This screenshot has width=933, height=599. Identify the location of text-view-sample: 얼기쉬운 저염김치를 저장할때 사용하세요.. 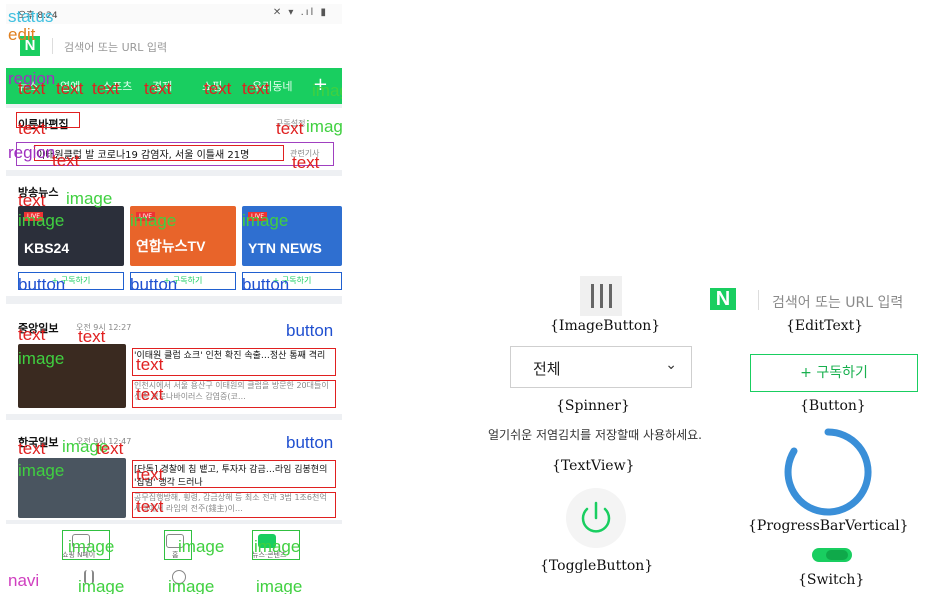
(595, 435).